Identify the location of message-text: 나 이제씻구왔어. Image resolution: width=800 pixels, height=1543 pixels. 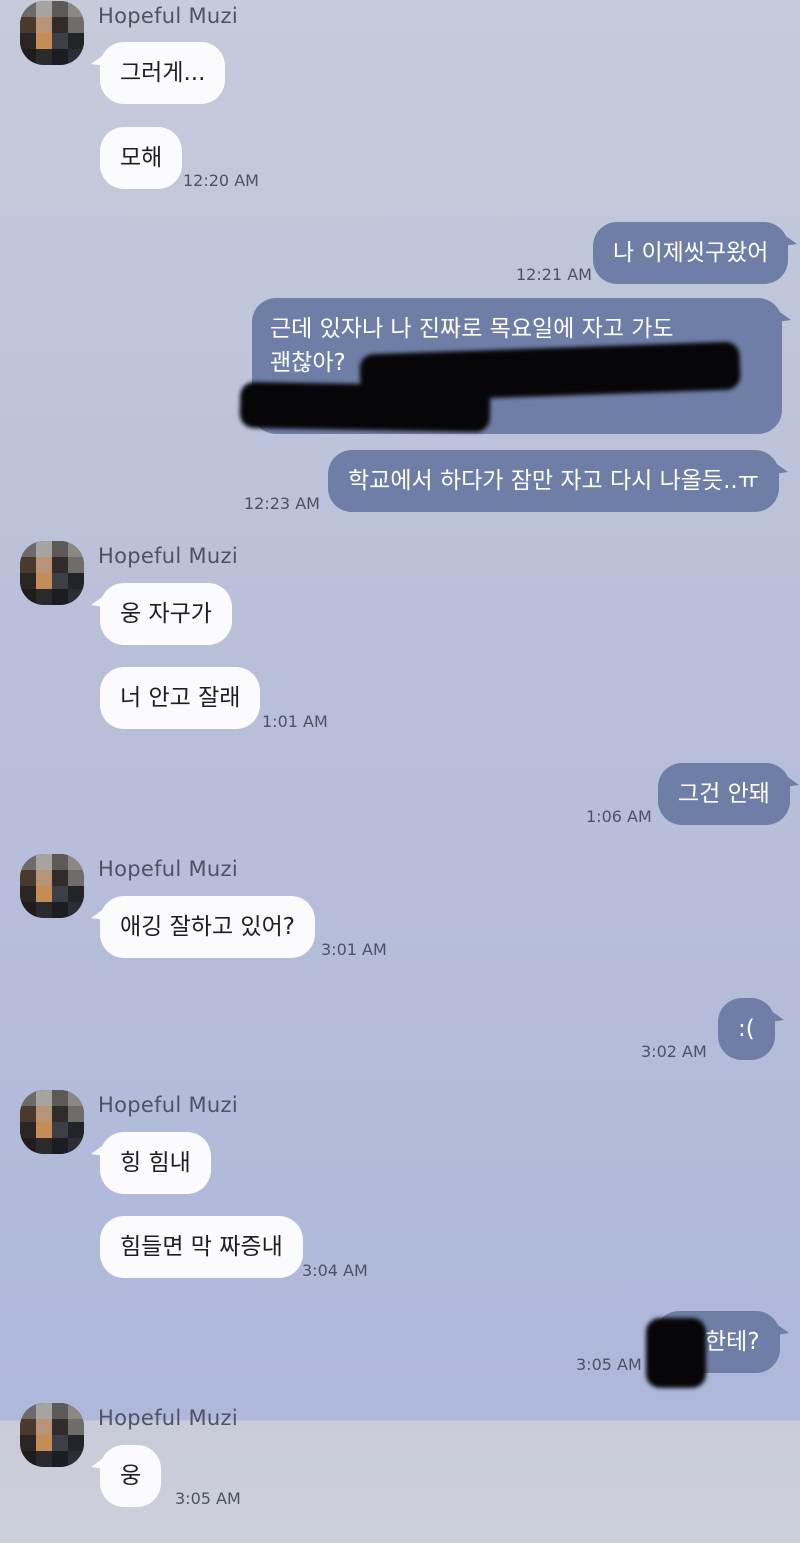
(691, 253).